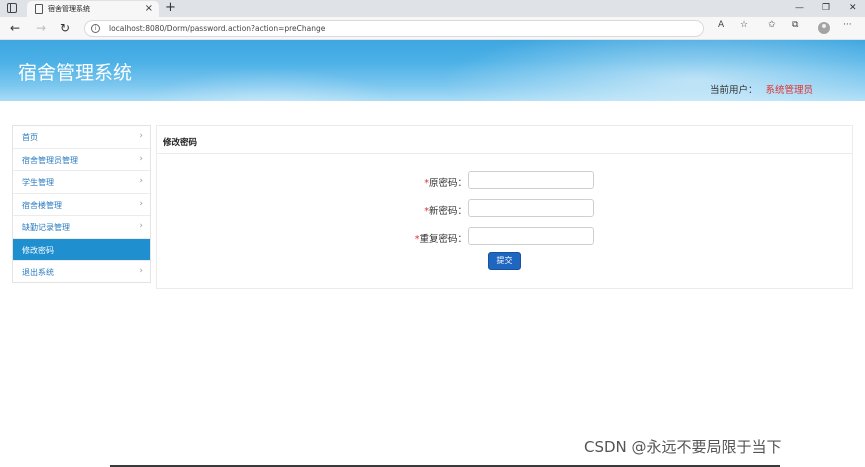 The height and width of the screenshot is (467, 865). I want to click on sidebar-item-dorm-manager: 宿舍管理员管理 ›, so click(81, 160).